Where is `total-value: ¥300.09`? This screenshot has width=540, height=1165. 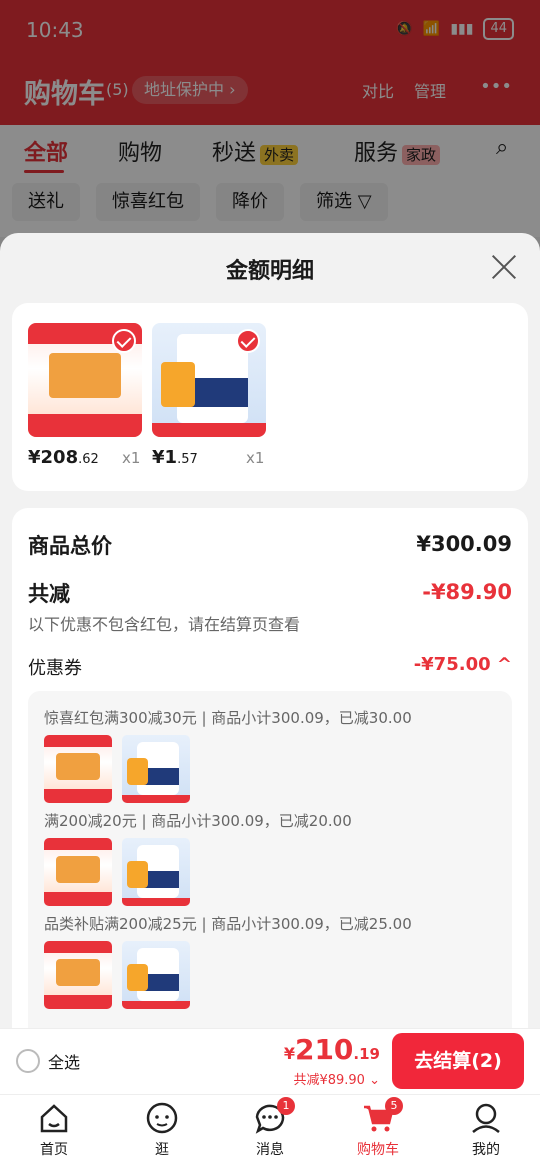
total-value: ¥300.09 is located at coordinates (464, 544).